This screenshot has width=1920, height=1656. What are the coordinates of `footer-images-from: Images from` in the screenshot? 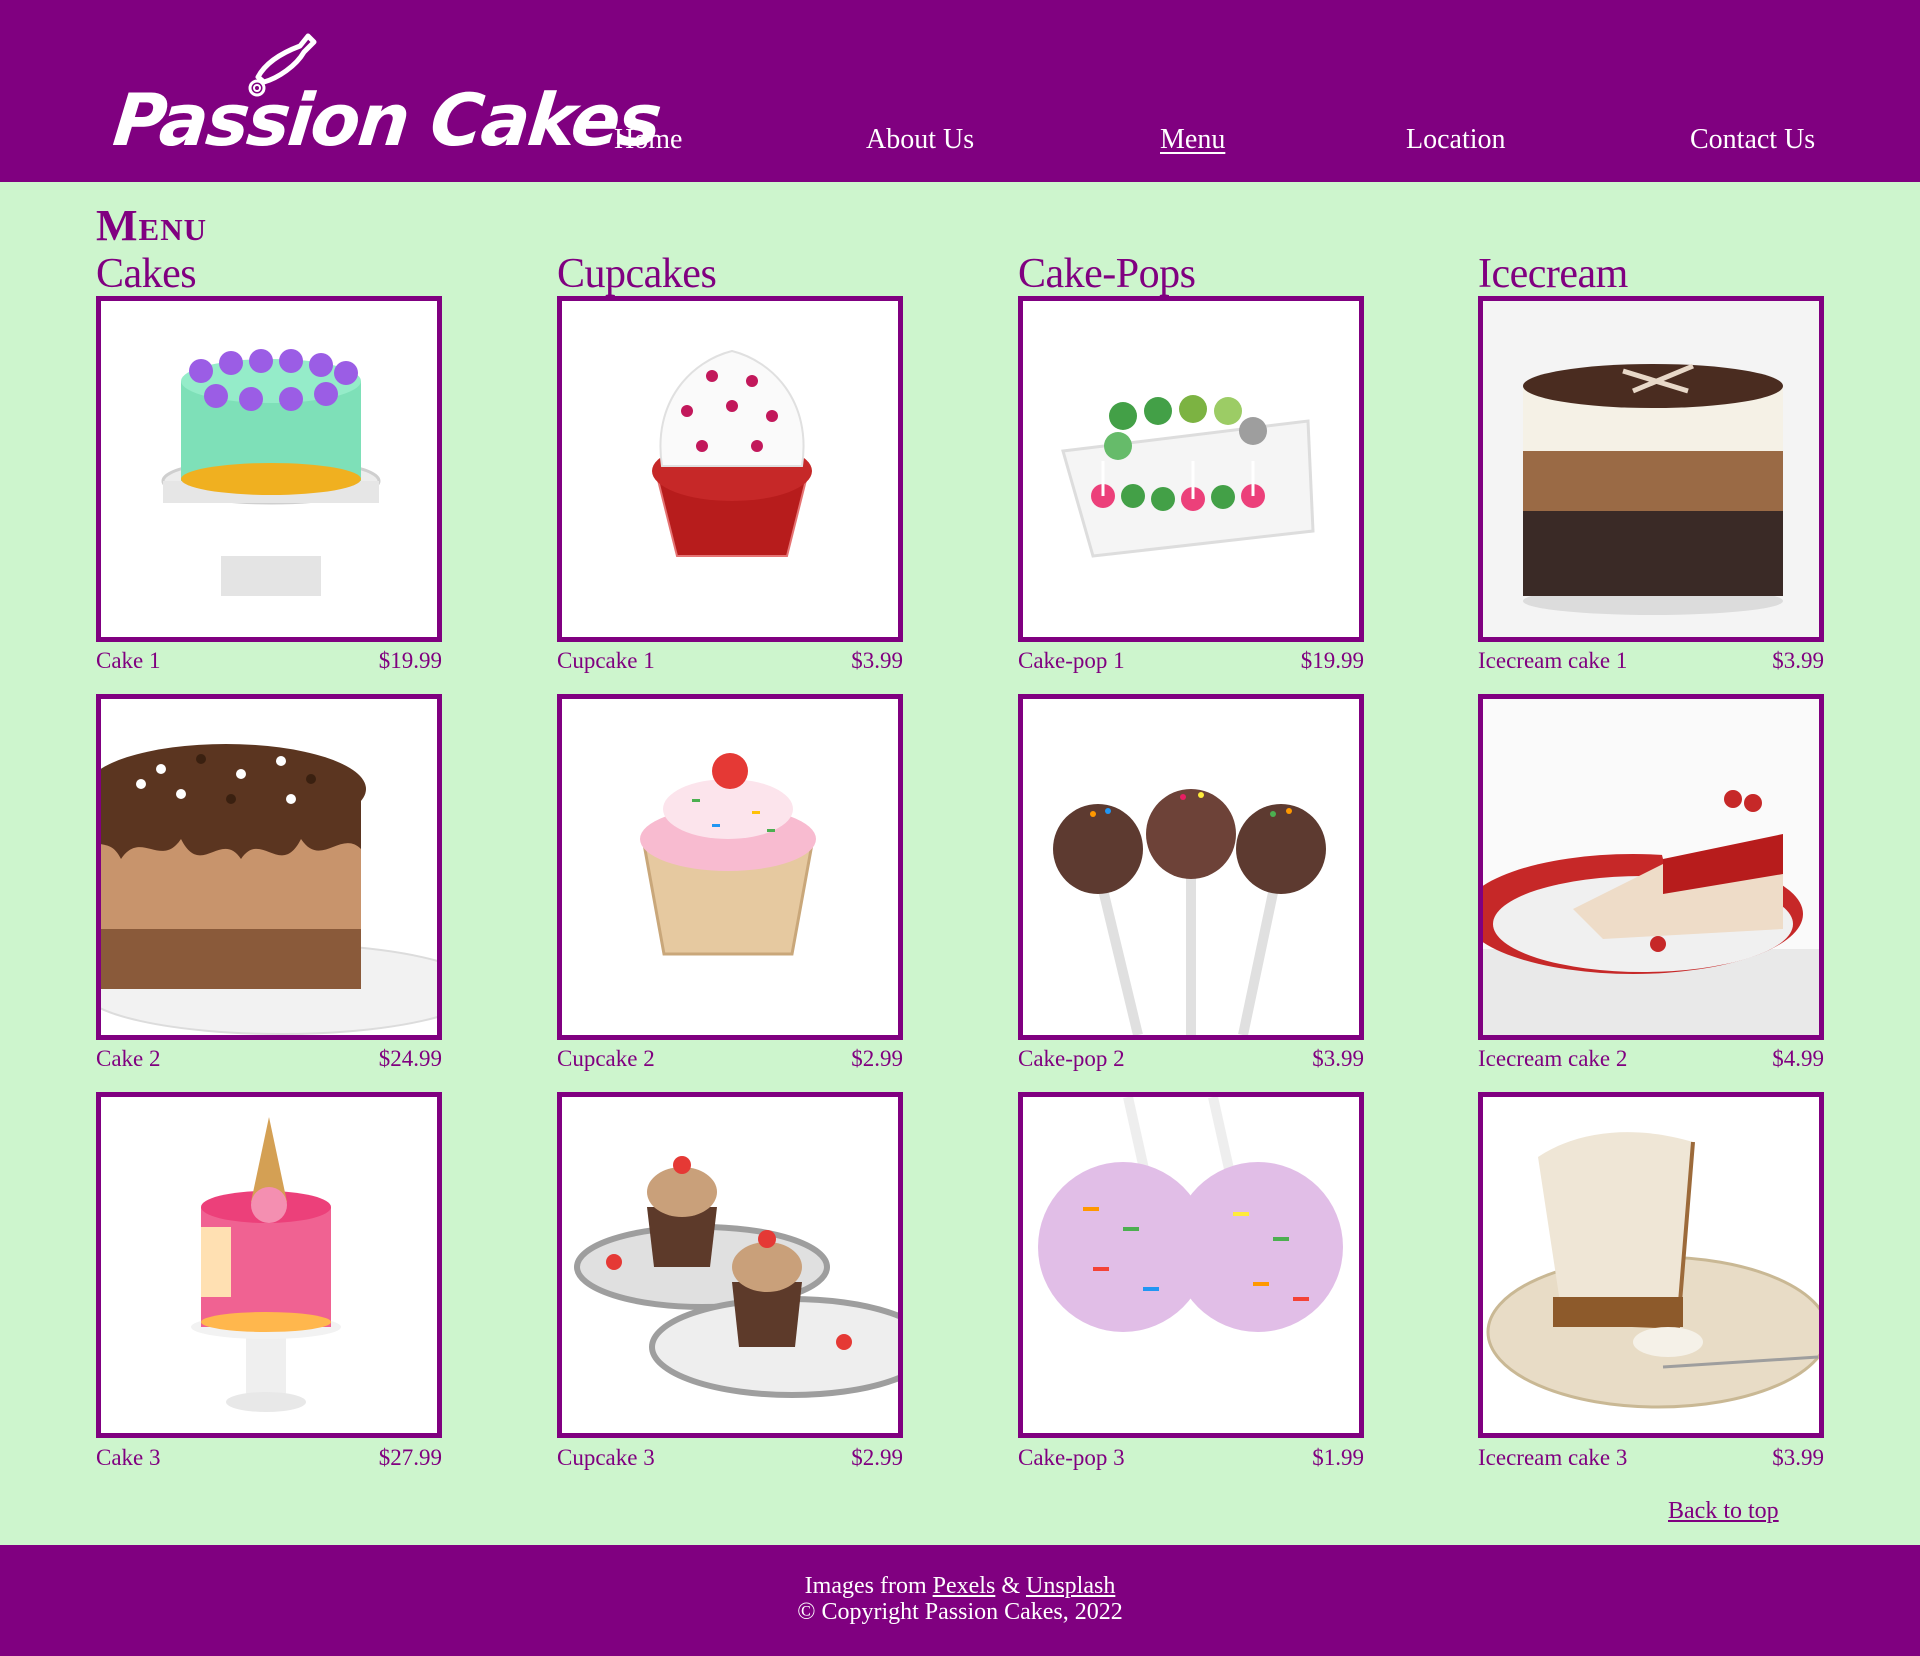 It's located at (865, 1586).